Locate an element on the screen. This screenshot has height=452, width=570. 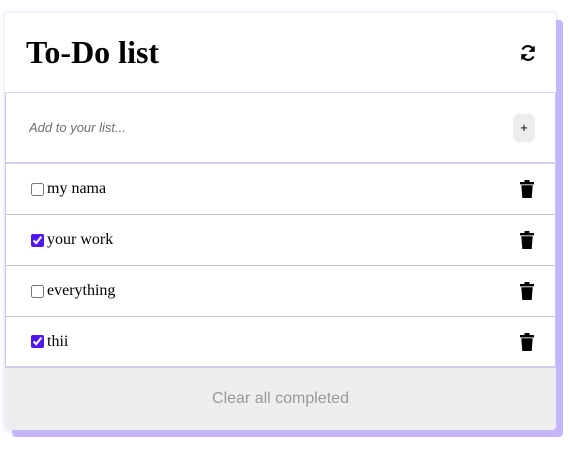
item-label: your work is located at coordinates (80, 239).